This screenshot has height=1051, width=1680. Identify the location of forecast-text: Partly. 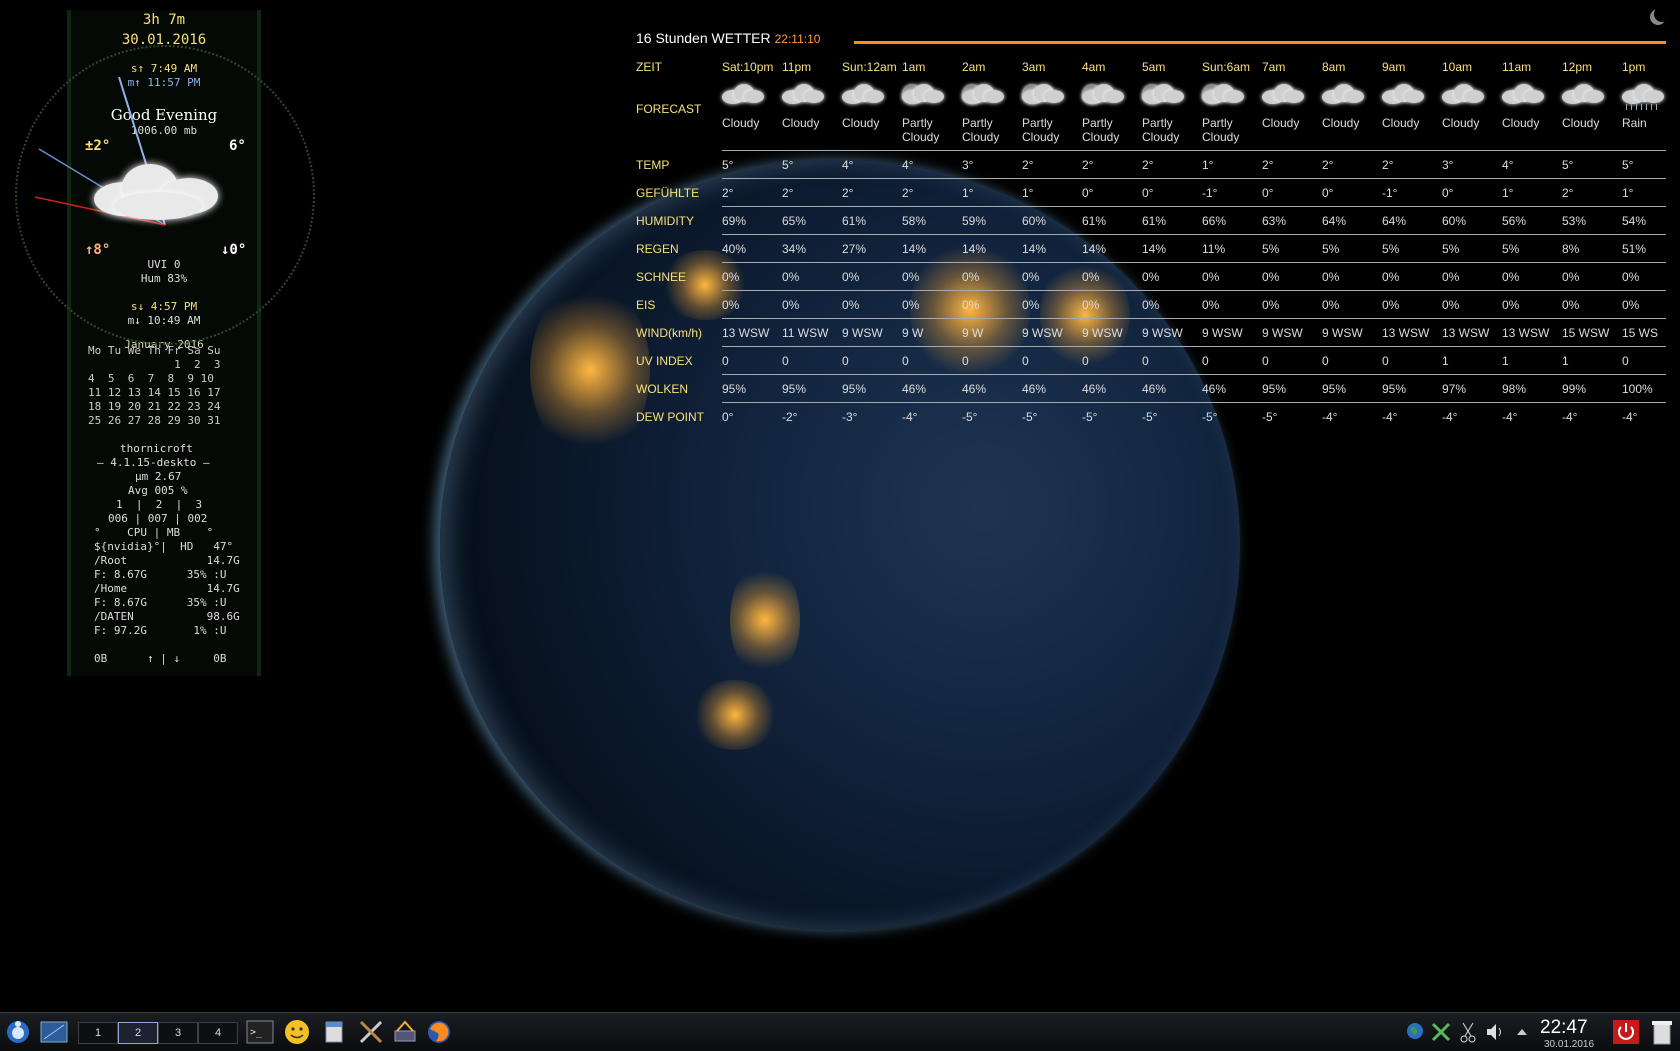
(917, 123).